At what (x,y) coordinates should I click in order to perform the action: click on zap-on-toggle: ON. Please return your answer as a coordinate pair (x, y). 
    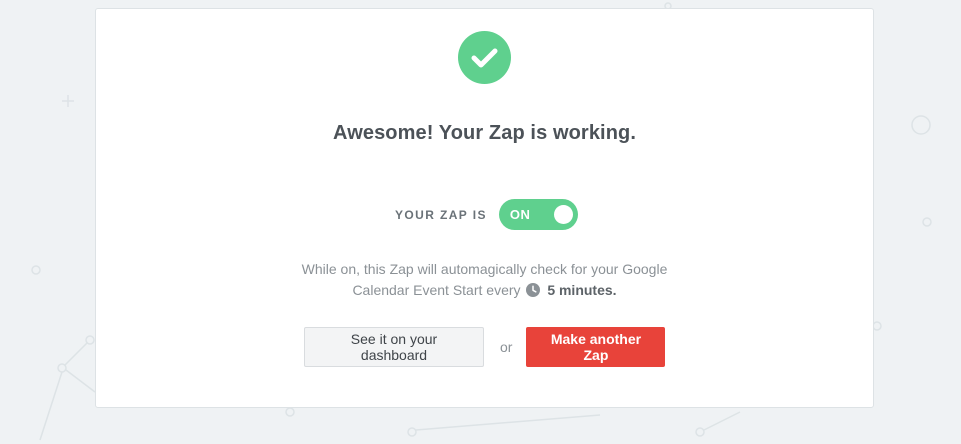
    Looking at the image, I should click on (538, 214).